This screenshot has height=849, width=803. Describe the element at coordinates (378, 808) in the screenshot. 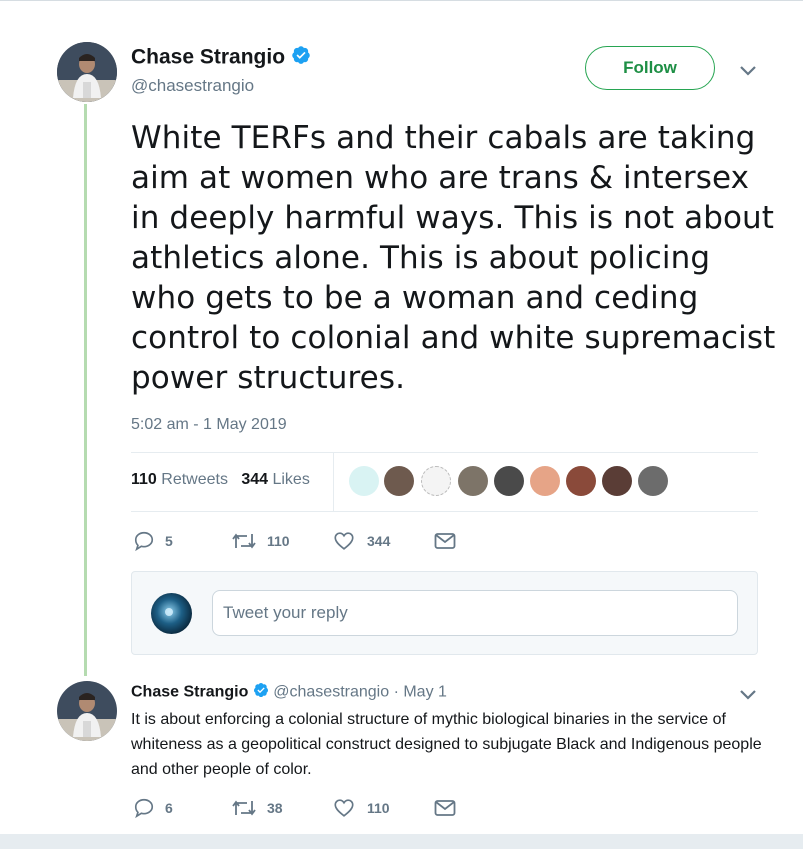

I see `like-count: 110` at that location.